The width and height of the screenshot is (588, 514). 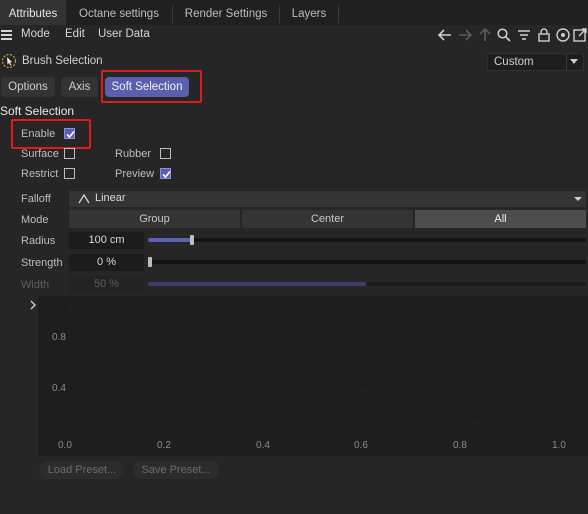 What do you see at coordinates (309, 13) in the screenshot?
I see `tab-layers: Layers` at bounding box center [309, 13].